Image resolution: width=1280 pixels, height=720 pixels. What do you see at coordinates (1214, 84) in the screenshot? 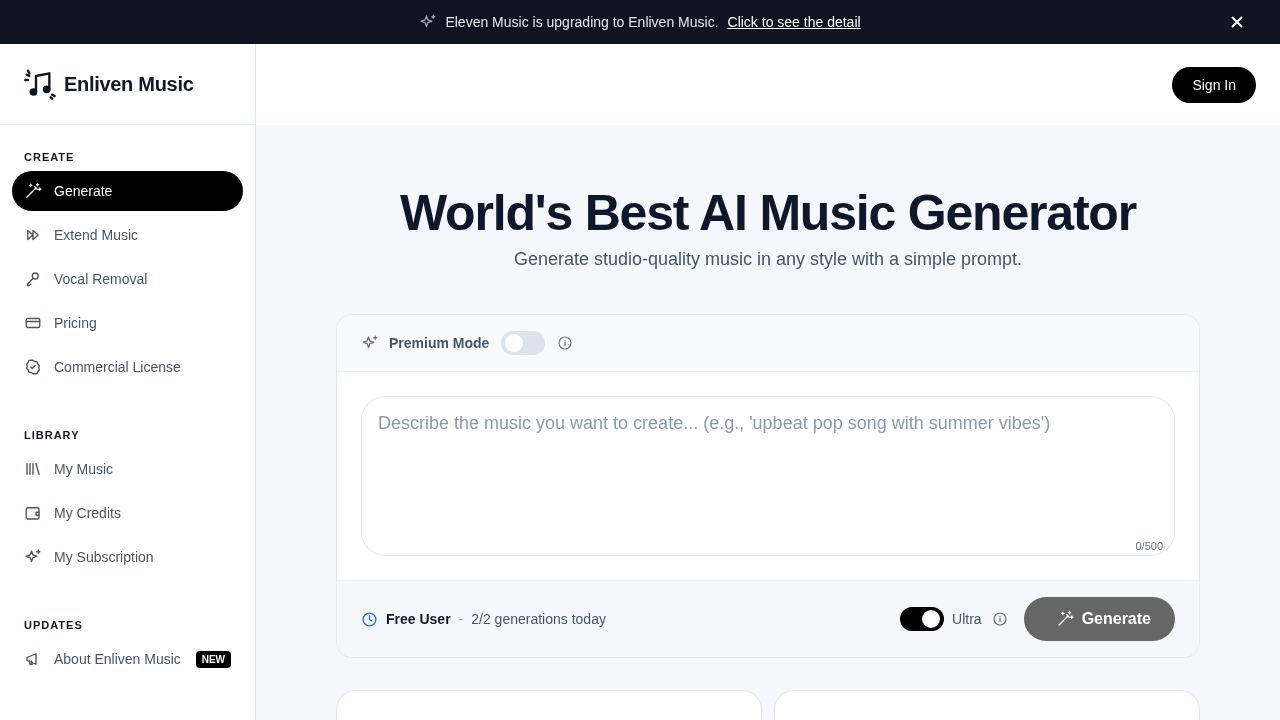
I see `sign-in-button: Sign In` at bounding box center [1214, 84].